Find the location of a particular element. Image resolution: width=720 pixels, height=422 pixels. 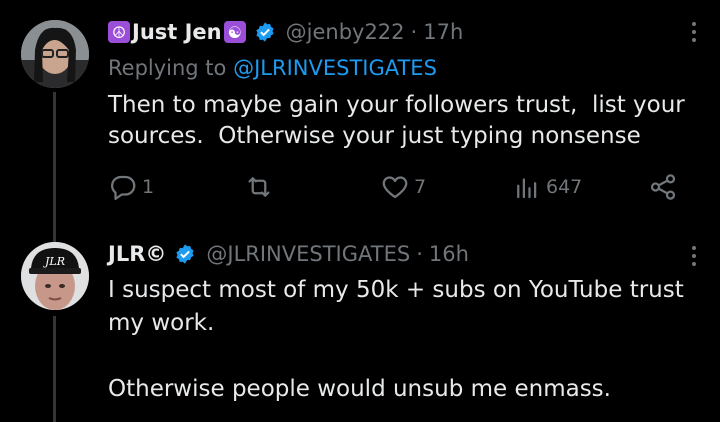

avatar-cap-text: JLR is located at coordinates (54, 261).